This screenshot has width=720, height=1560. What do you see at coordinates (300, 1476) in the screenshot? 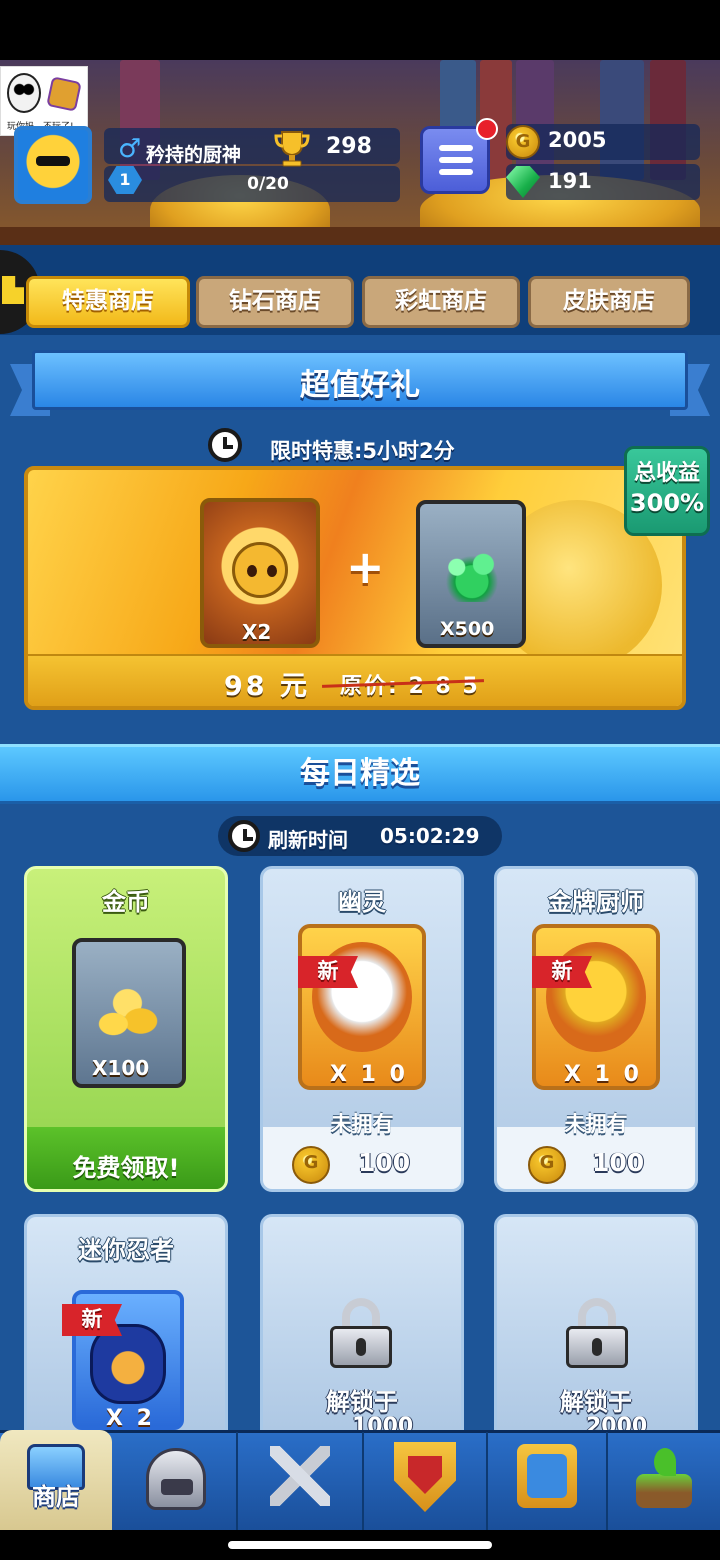
I see `swords-icon` at bounding box center [300, 1476].